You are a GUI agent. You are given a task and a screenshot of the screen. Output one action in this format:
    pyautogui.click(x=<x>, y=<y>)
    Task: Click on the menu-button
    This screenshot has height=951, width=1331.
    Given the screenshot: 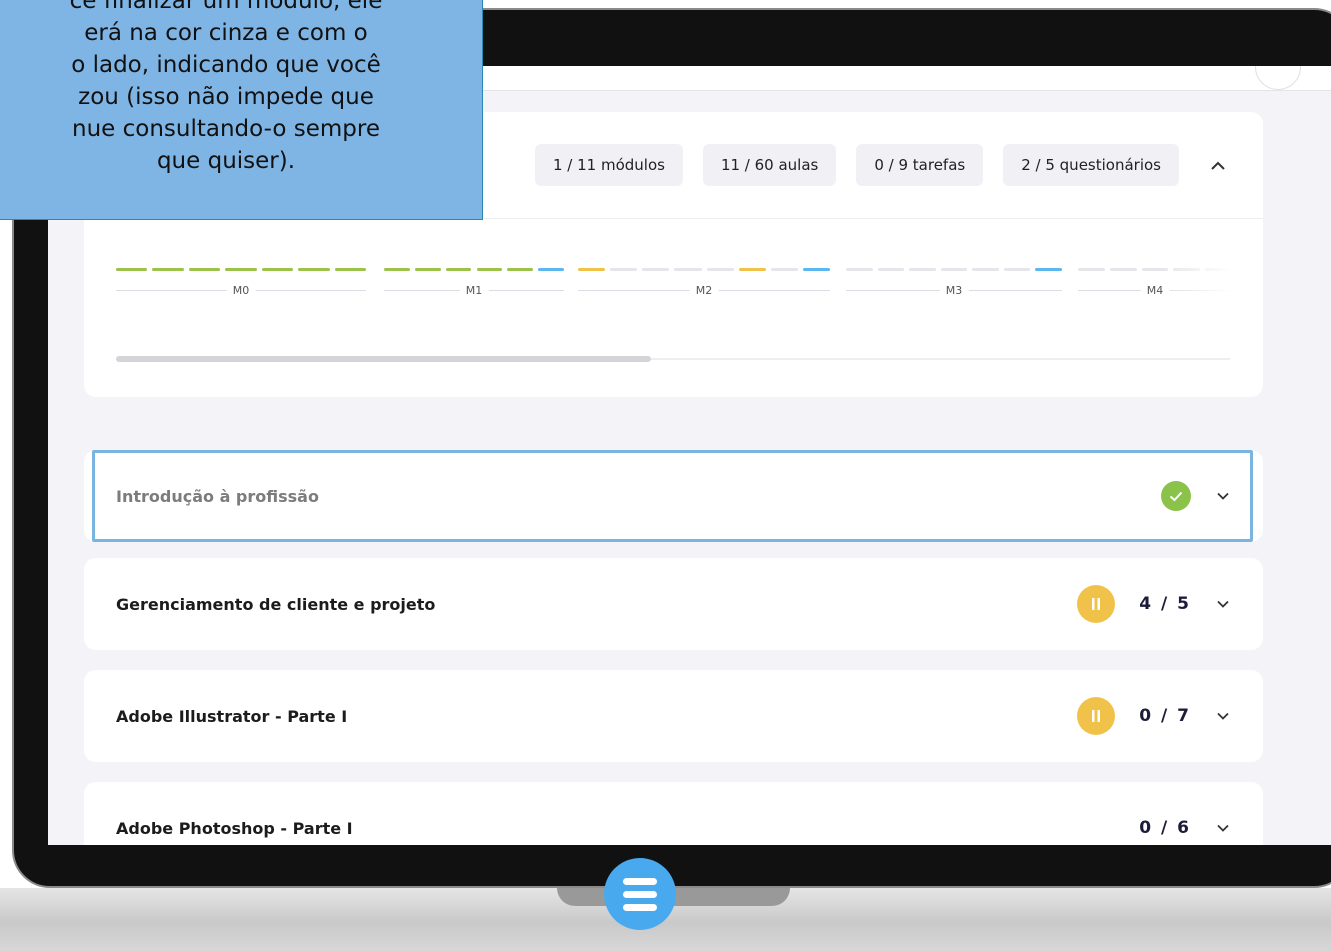 What is the action you would take?
    pyautogui.click(x=640, y=894)
    